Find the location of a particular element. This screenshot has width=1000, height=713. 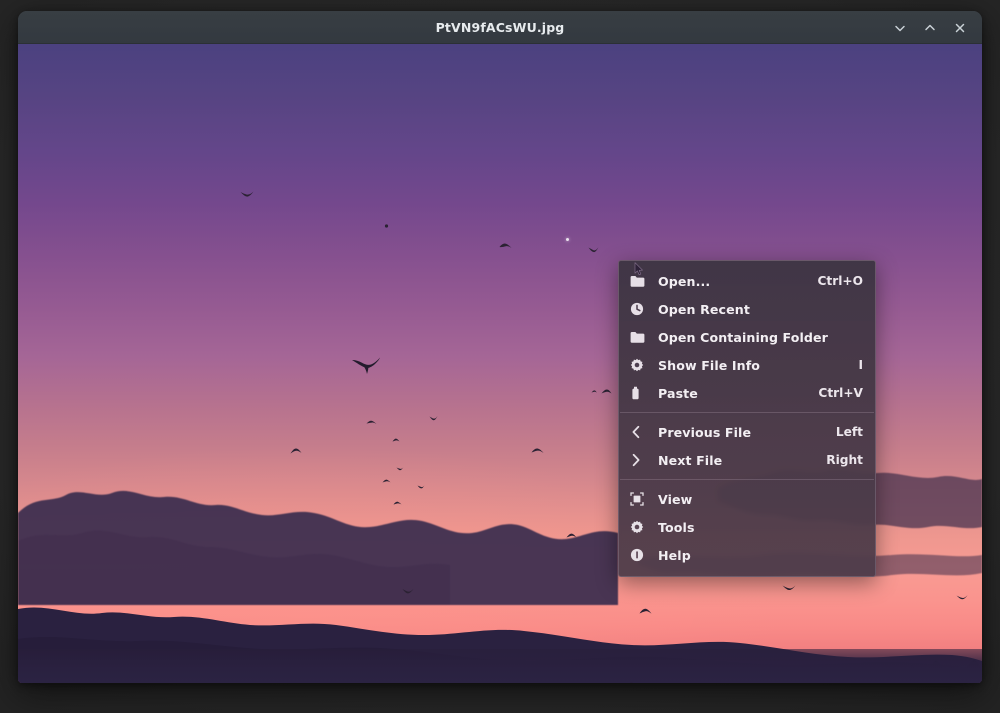

menu-item-tools: Tools is located at coordinates (747, 527).